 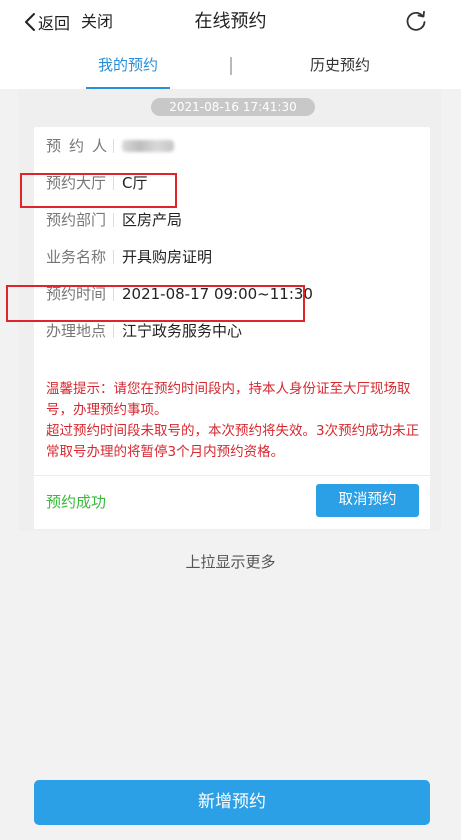 What do you see at coordinates (76, 220) in the screenshot?
I see `row-label: 预约部门` at bounding box center [76, 220].